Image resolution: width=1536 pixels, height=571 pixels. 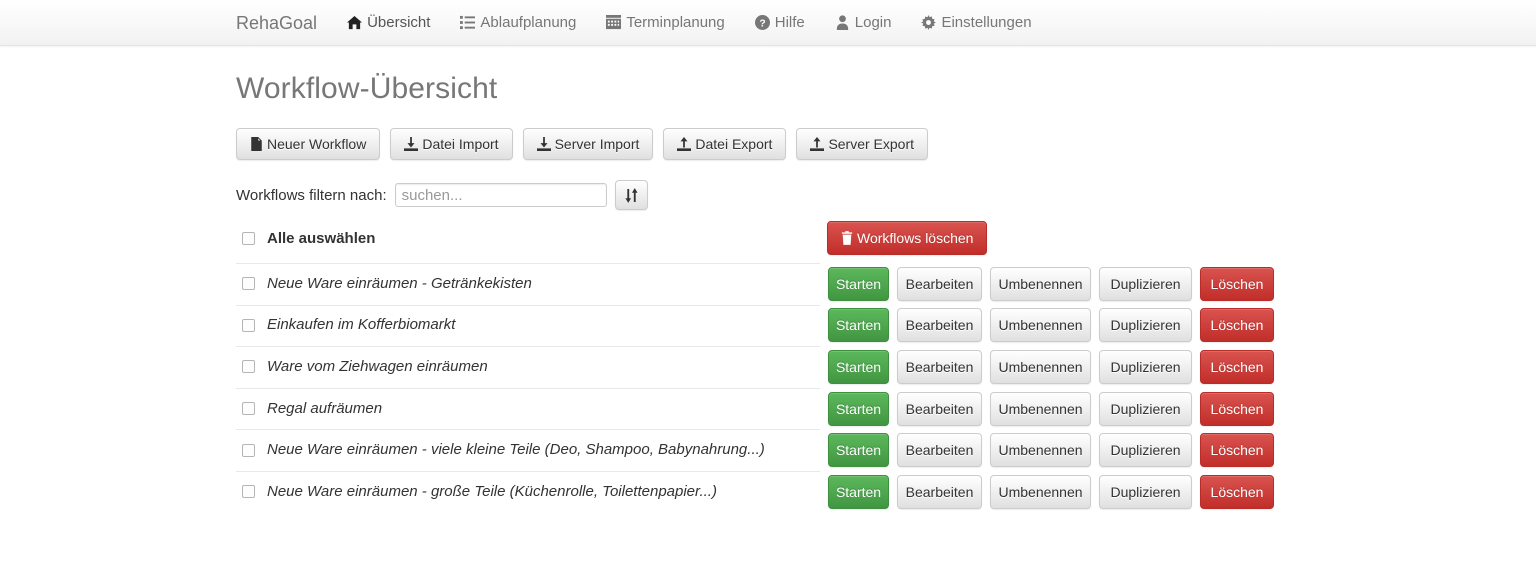 I want to click on search-input, so click(x=500, y=195).